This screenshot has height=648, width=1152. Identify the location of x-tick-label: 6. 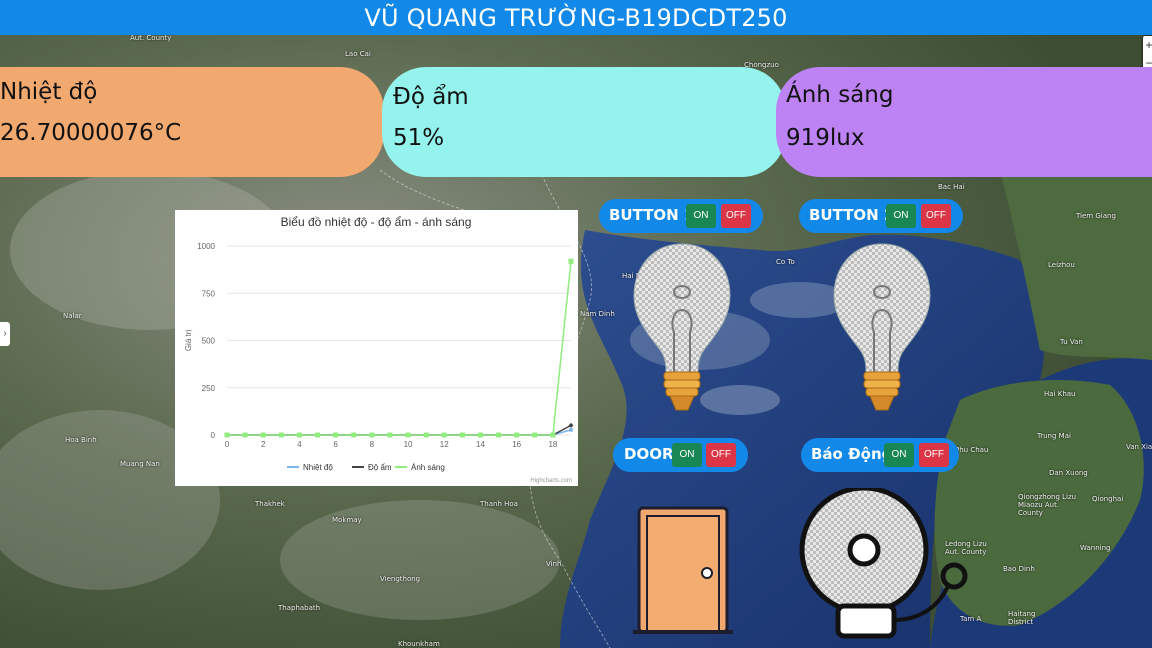
(335, 444).